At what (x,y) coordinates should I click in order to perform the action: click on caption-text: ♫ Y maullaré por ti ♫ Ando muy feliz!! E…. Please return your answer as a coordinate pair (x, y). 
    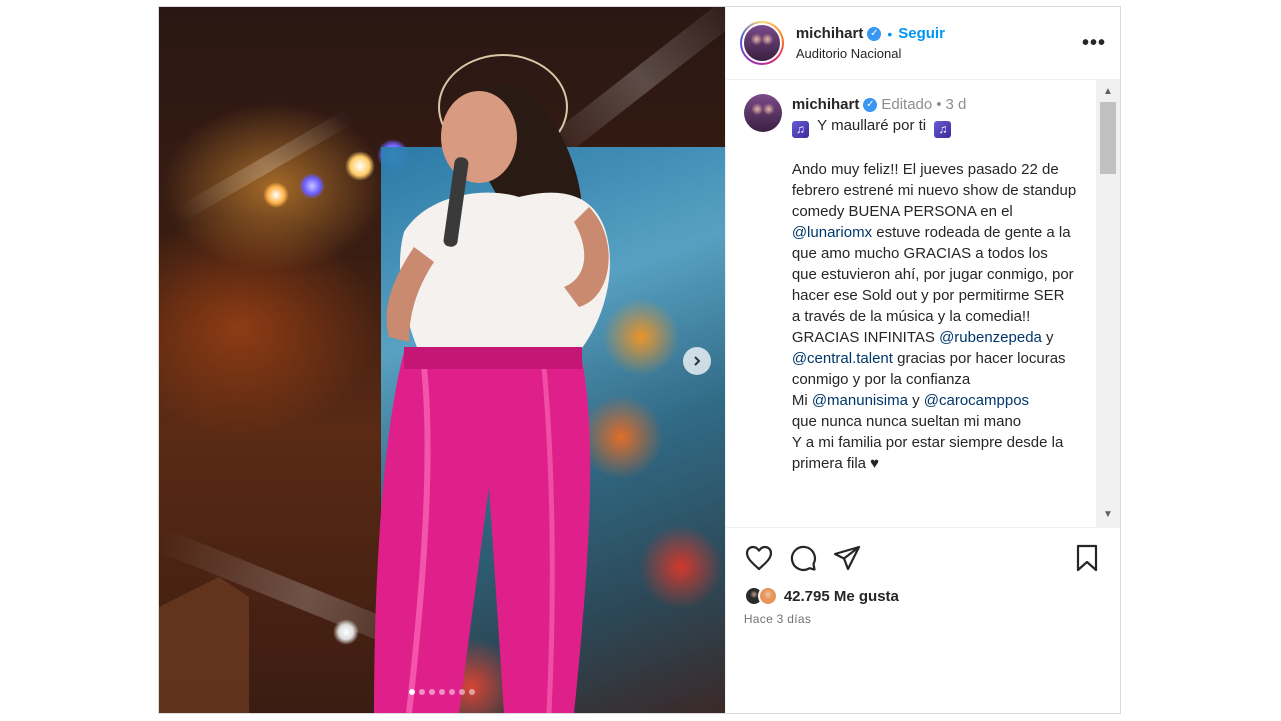
    Looking at the image, I should click on (934, 294).